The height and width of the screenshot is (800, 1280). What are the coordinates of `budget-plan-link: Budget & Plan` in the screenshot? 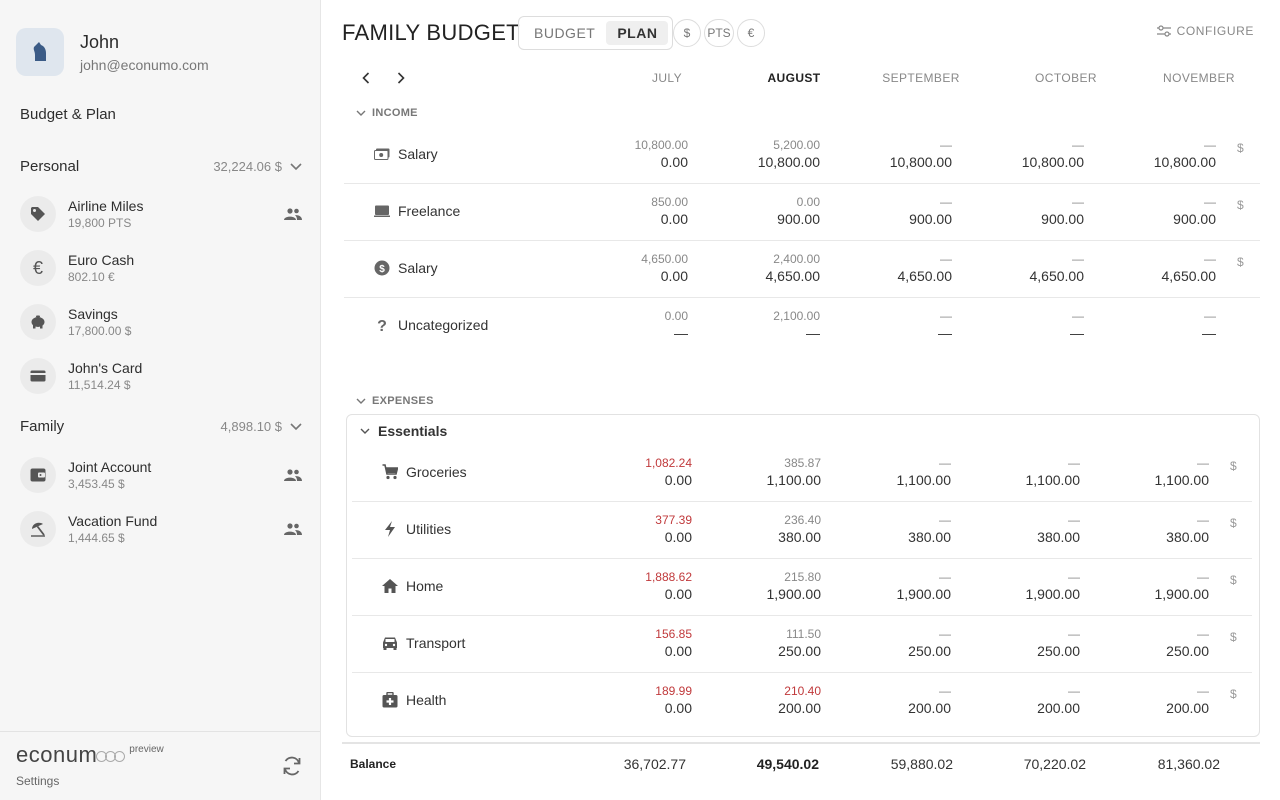 It's located at (68, 114).